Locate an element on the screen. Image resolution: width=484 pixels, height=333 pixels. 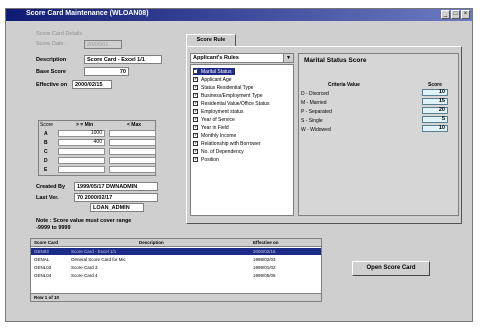
rule-item: ✓ Position is located at coordinates (206, 159).